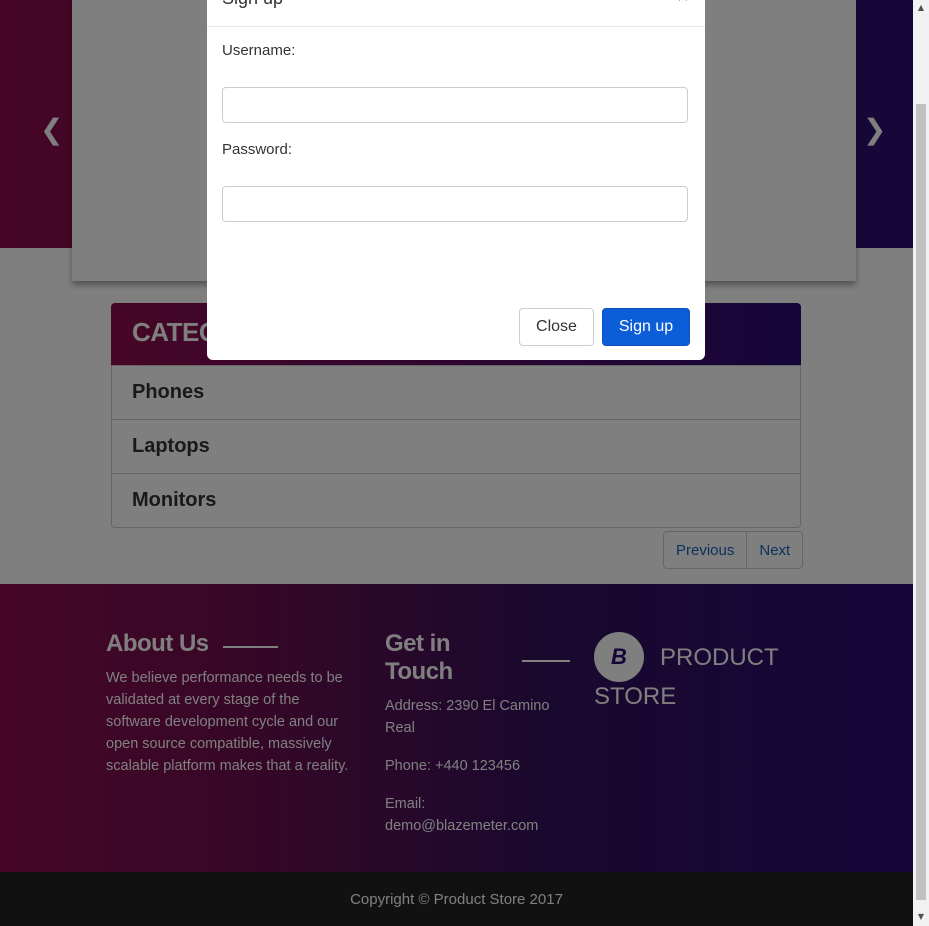 Image resolution: width=929 pixels, height=926 pixels. I want to click on close-button: Close, so click(556, 327).